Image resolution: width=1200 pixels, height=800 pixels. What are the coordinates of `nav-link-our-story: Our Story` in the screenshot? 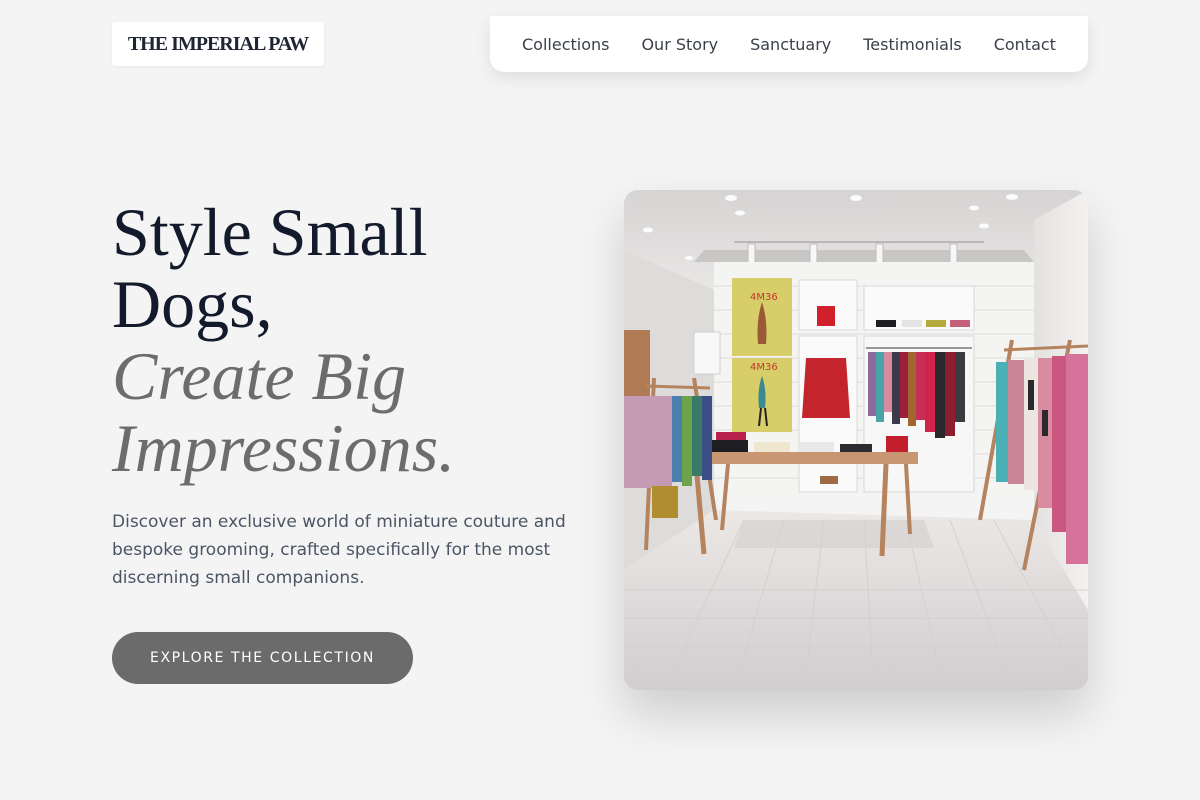 It's located at (679, 44).